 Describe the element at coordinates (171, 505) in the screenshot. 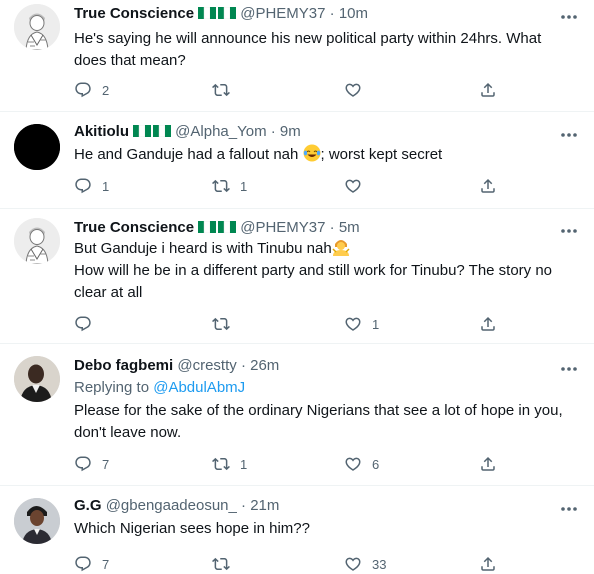

I see `user-handle: @gbengaadeosun_` at that location.